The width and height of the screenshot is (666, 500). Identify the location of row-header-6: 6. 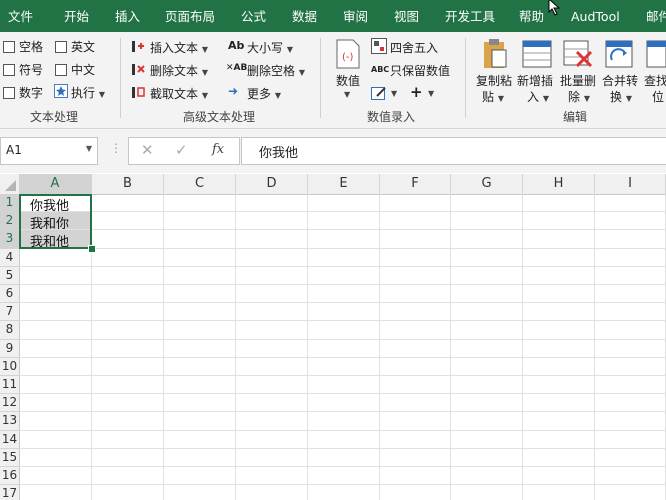
(10, 294).